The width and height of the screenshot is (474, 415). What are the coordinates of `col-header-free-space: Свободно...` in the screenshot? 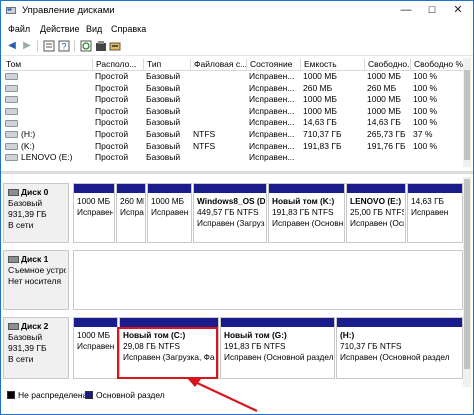 It's located at (388, 64).